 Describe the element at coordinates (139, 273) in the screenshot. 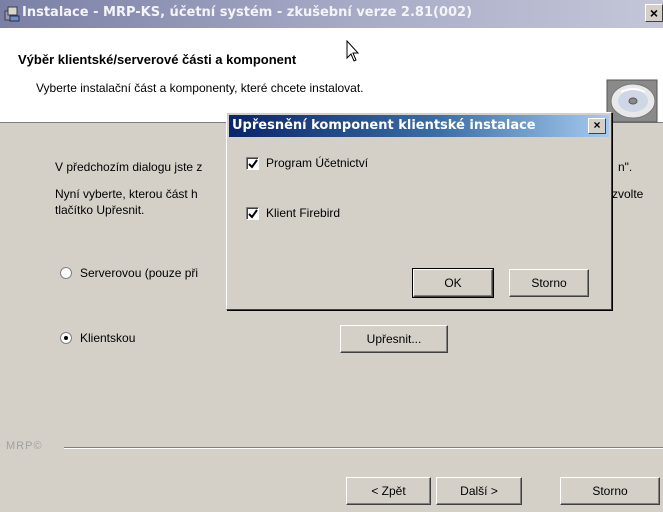

I see `radio-server-label: Serverovou (pouze při` at that location.